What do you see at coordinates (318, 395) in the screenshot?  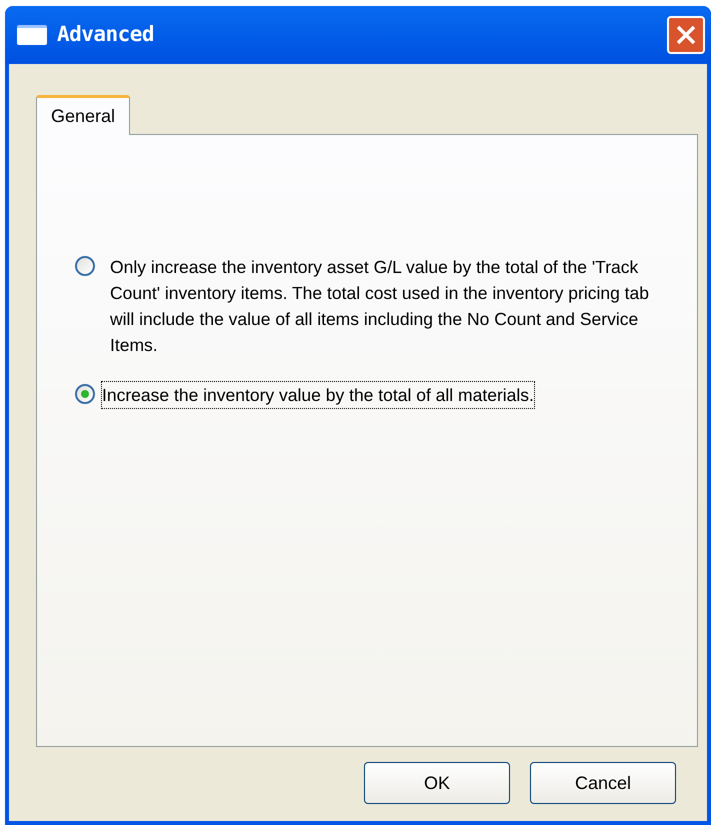 I see `radio-label: Increase the inventory value by the total of all materials.` at bounding box center [318, 395].